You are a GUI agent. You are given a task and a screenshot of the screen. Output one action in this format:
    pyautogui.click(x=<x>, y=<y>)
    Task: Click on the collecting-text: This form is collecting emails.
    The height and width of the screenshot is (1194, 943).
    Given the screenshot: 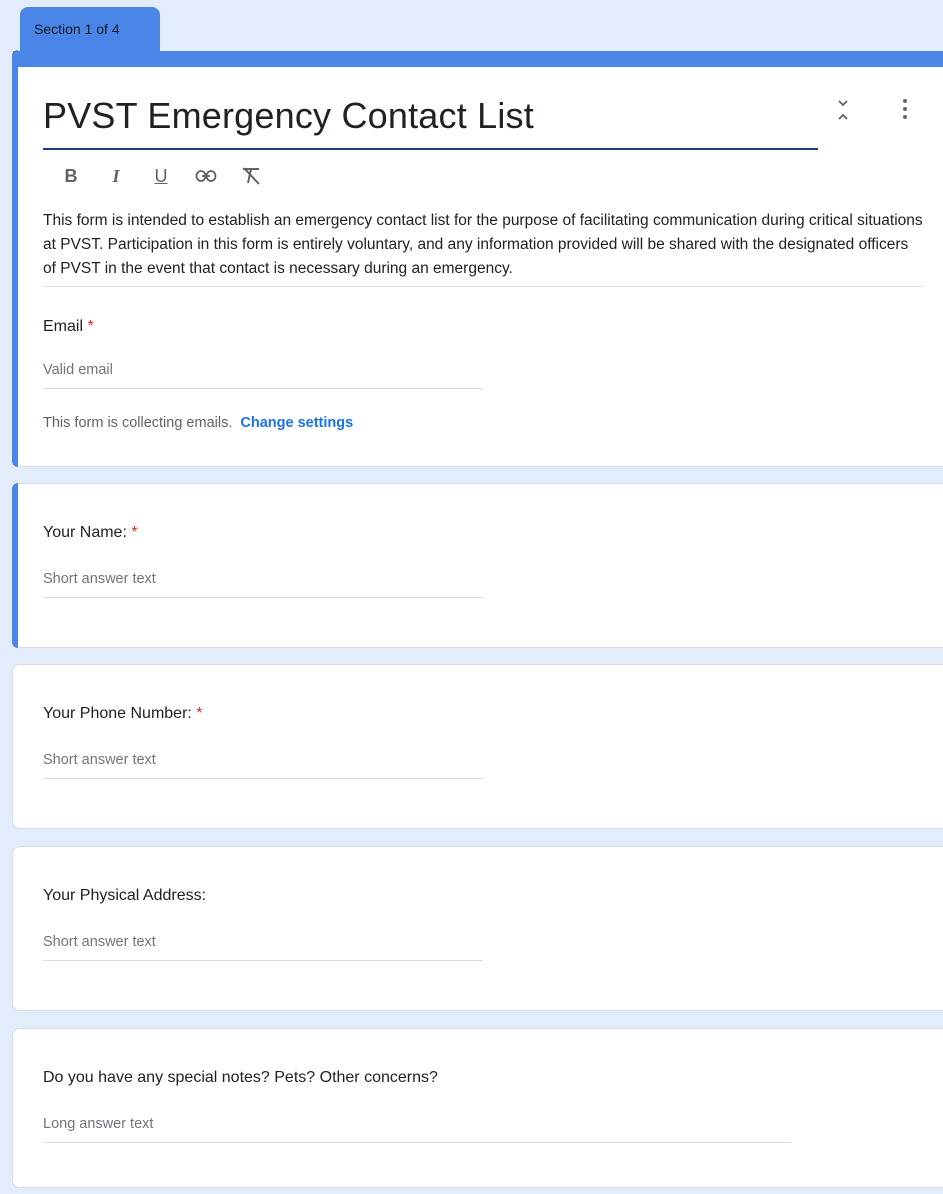 What is the action you would take?
    pyautogui.click(x=138, y=423)
    